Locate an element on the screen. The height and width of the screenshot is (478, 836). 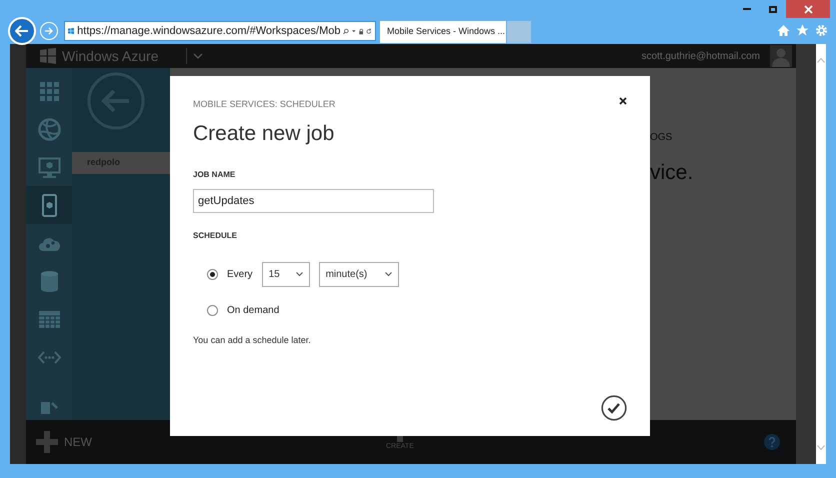
brand-name: Windows Azure is located at coordinates (110, 56).